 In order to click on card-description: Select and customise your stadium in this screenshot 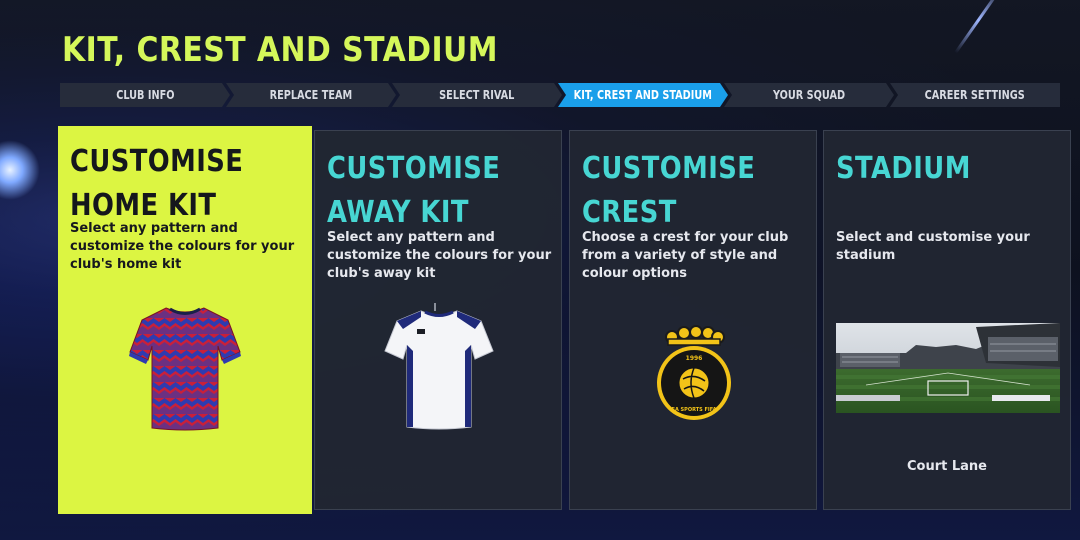, I will do `click(933, 246)`.